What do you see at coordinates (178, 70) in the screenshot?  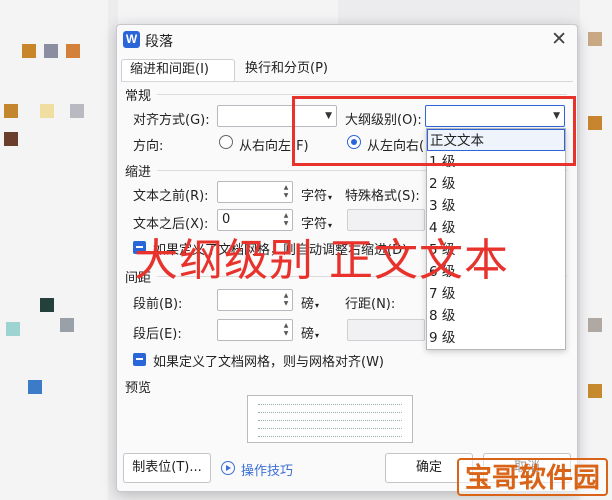 I see `tab-indent-spacing: 缩进和间距(I)` at bounding box center [178, 70].